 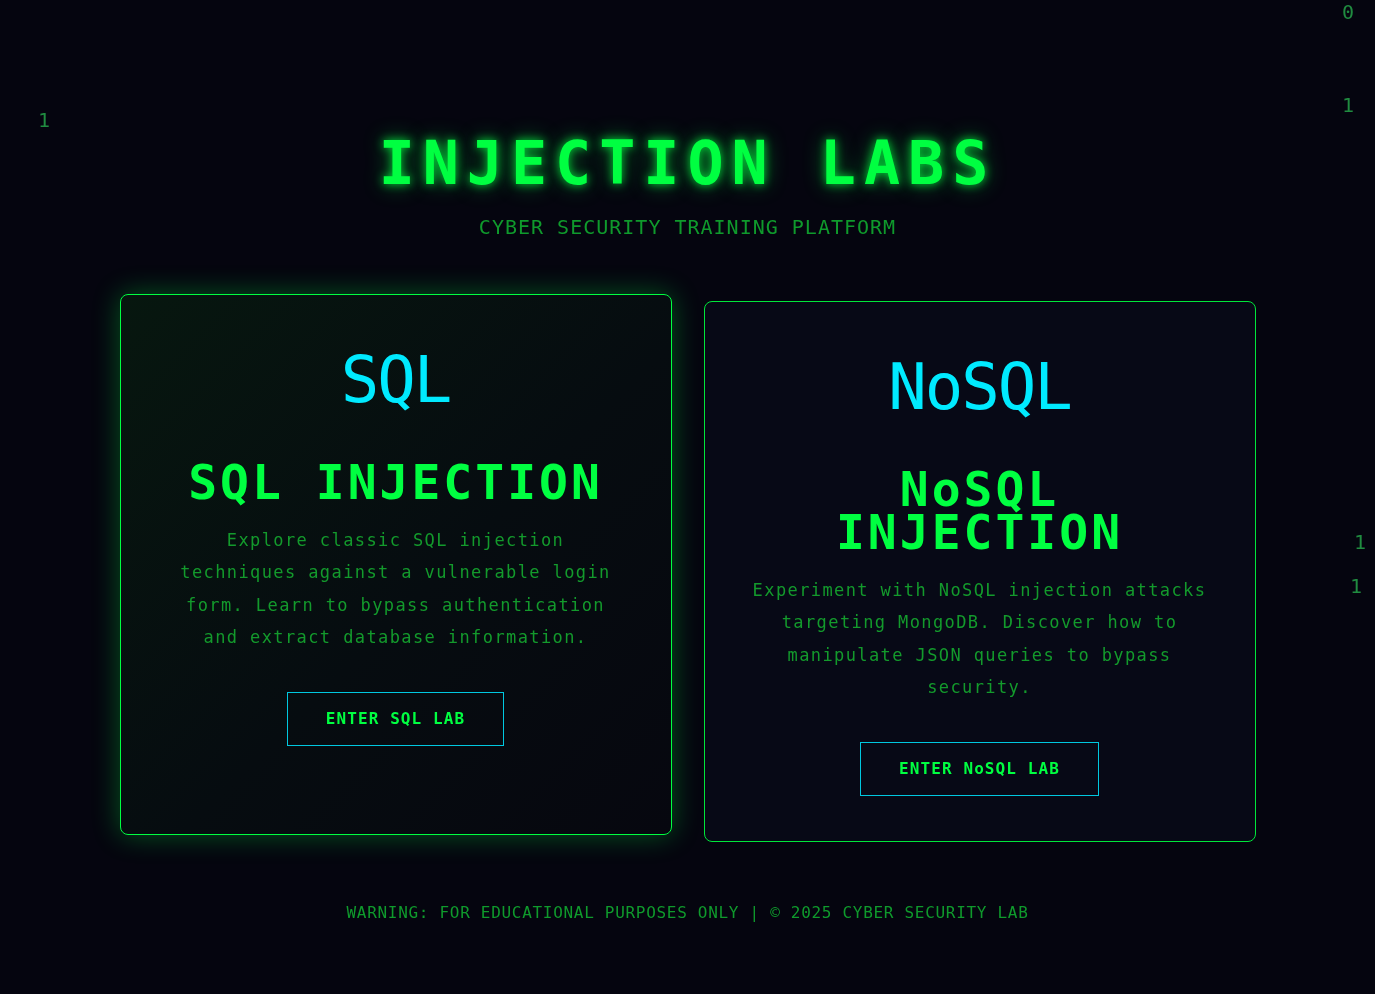 I want to click on page-title: INJECTION LABS, so click(x=687, y=163).